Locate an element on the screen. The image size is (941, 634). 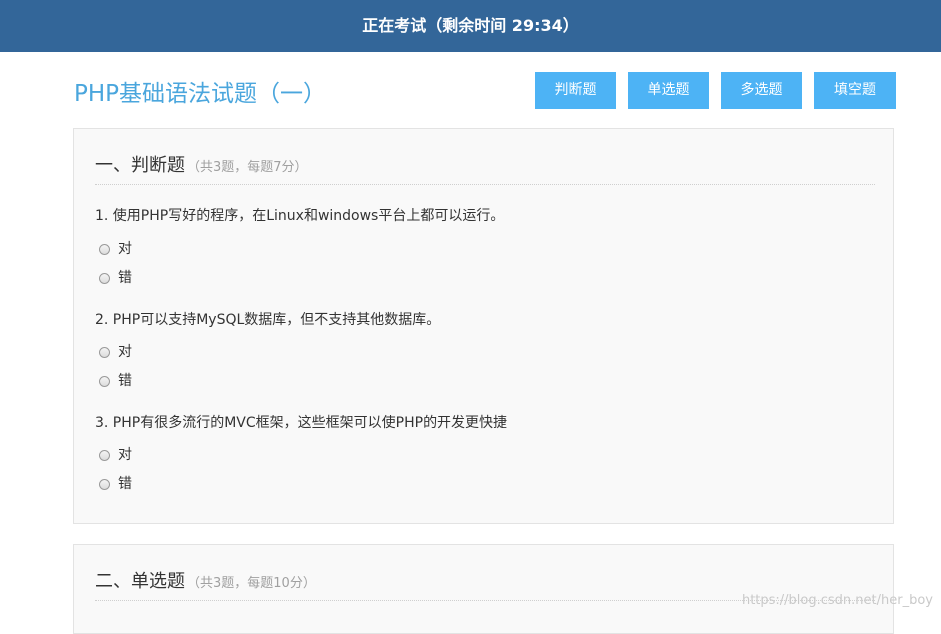
page-title: PHP基础语法试题（一） is located at coordinates (200, 94).